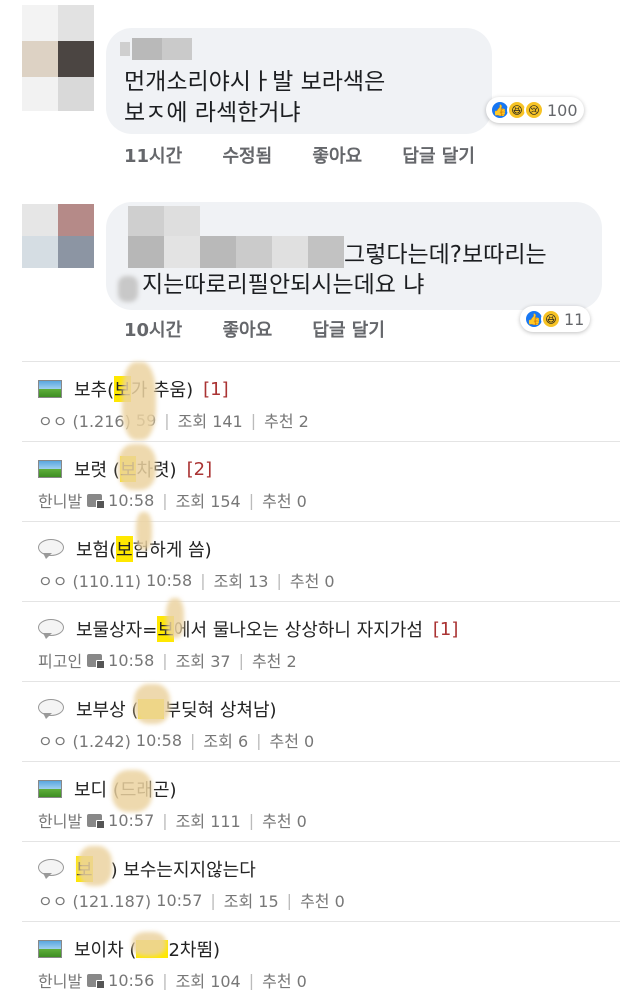 This screenshot has width=640, height=992. I want to click on sad-icon: 😢, so click(534, 110).